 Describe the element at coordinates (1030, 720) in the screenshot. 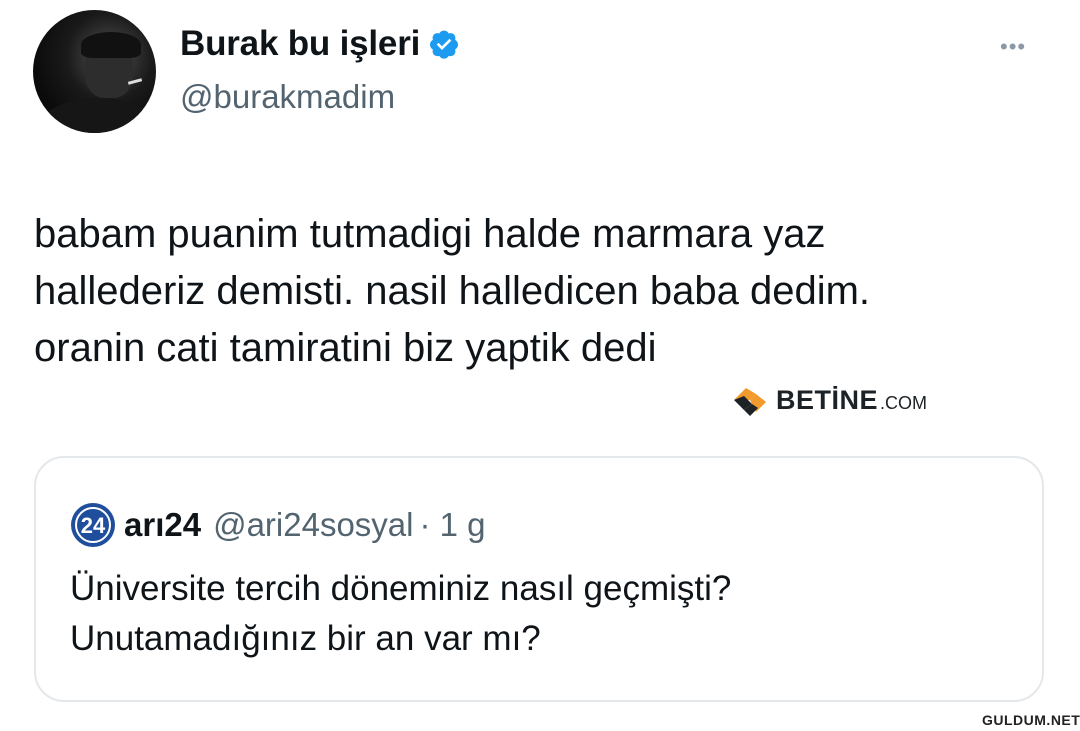

I see `guldum-watermark: GULDUM.NET` at that location.